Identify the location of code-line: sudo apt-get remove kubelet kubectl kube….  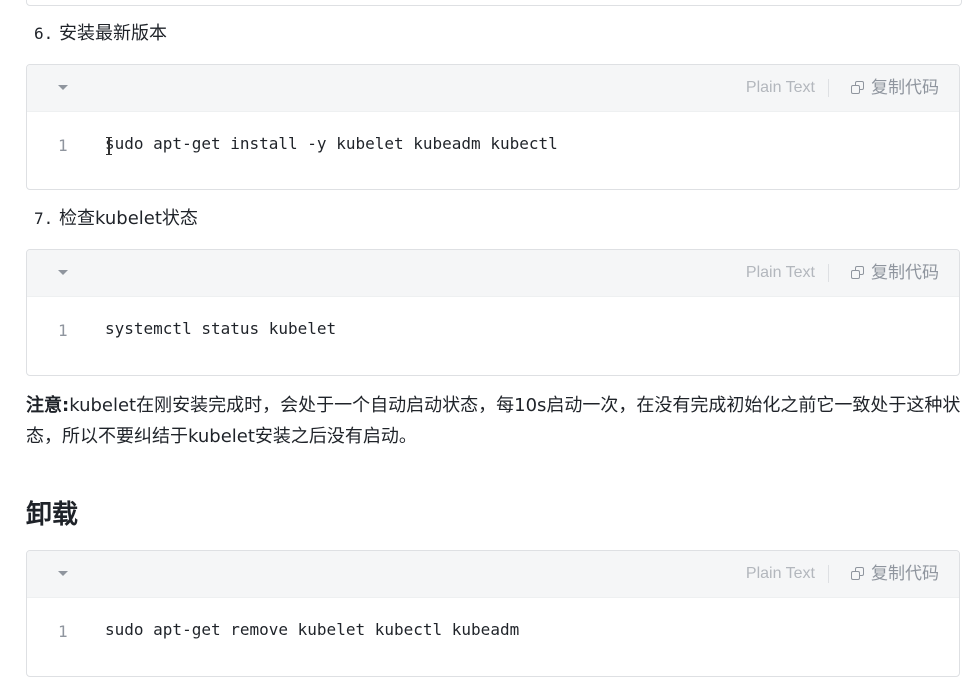
(312, 629).